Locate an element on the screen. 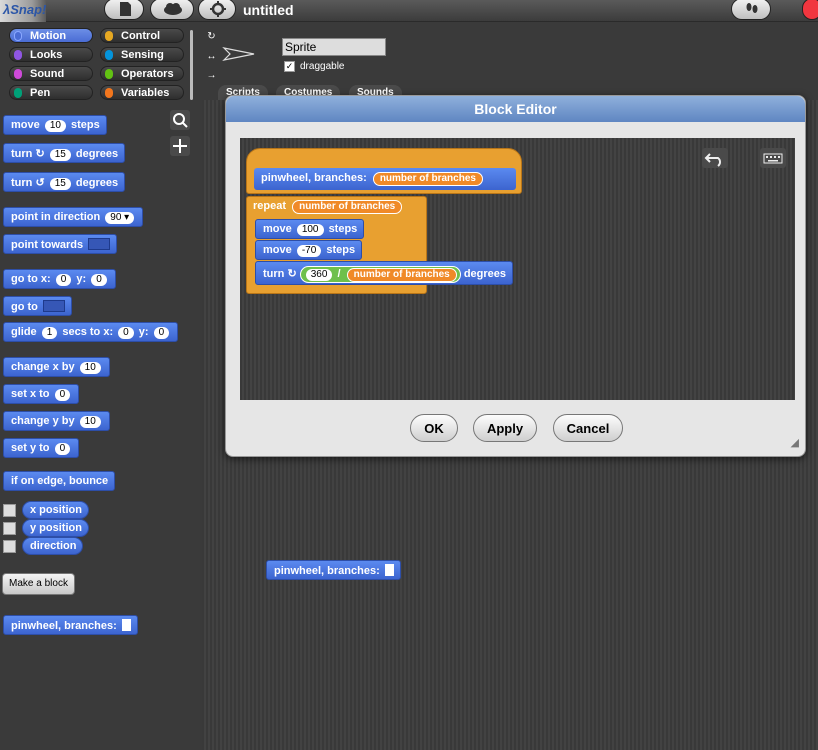 The image size is (818, 750). change-x-block: change x by 10 is located at coordinates (56, 367).